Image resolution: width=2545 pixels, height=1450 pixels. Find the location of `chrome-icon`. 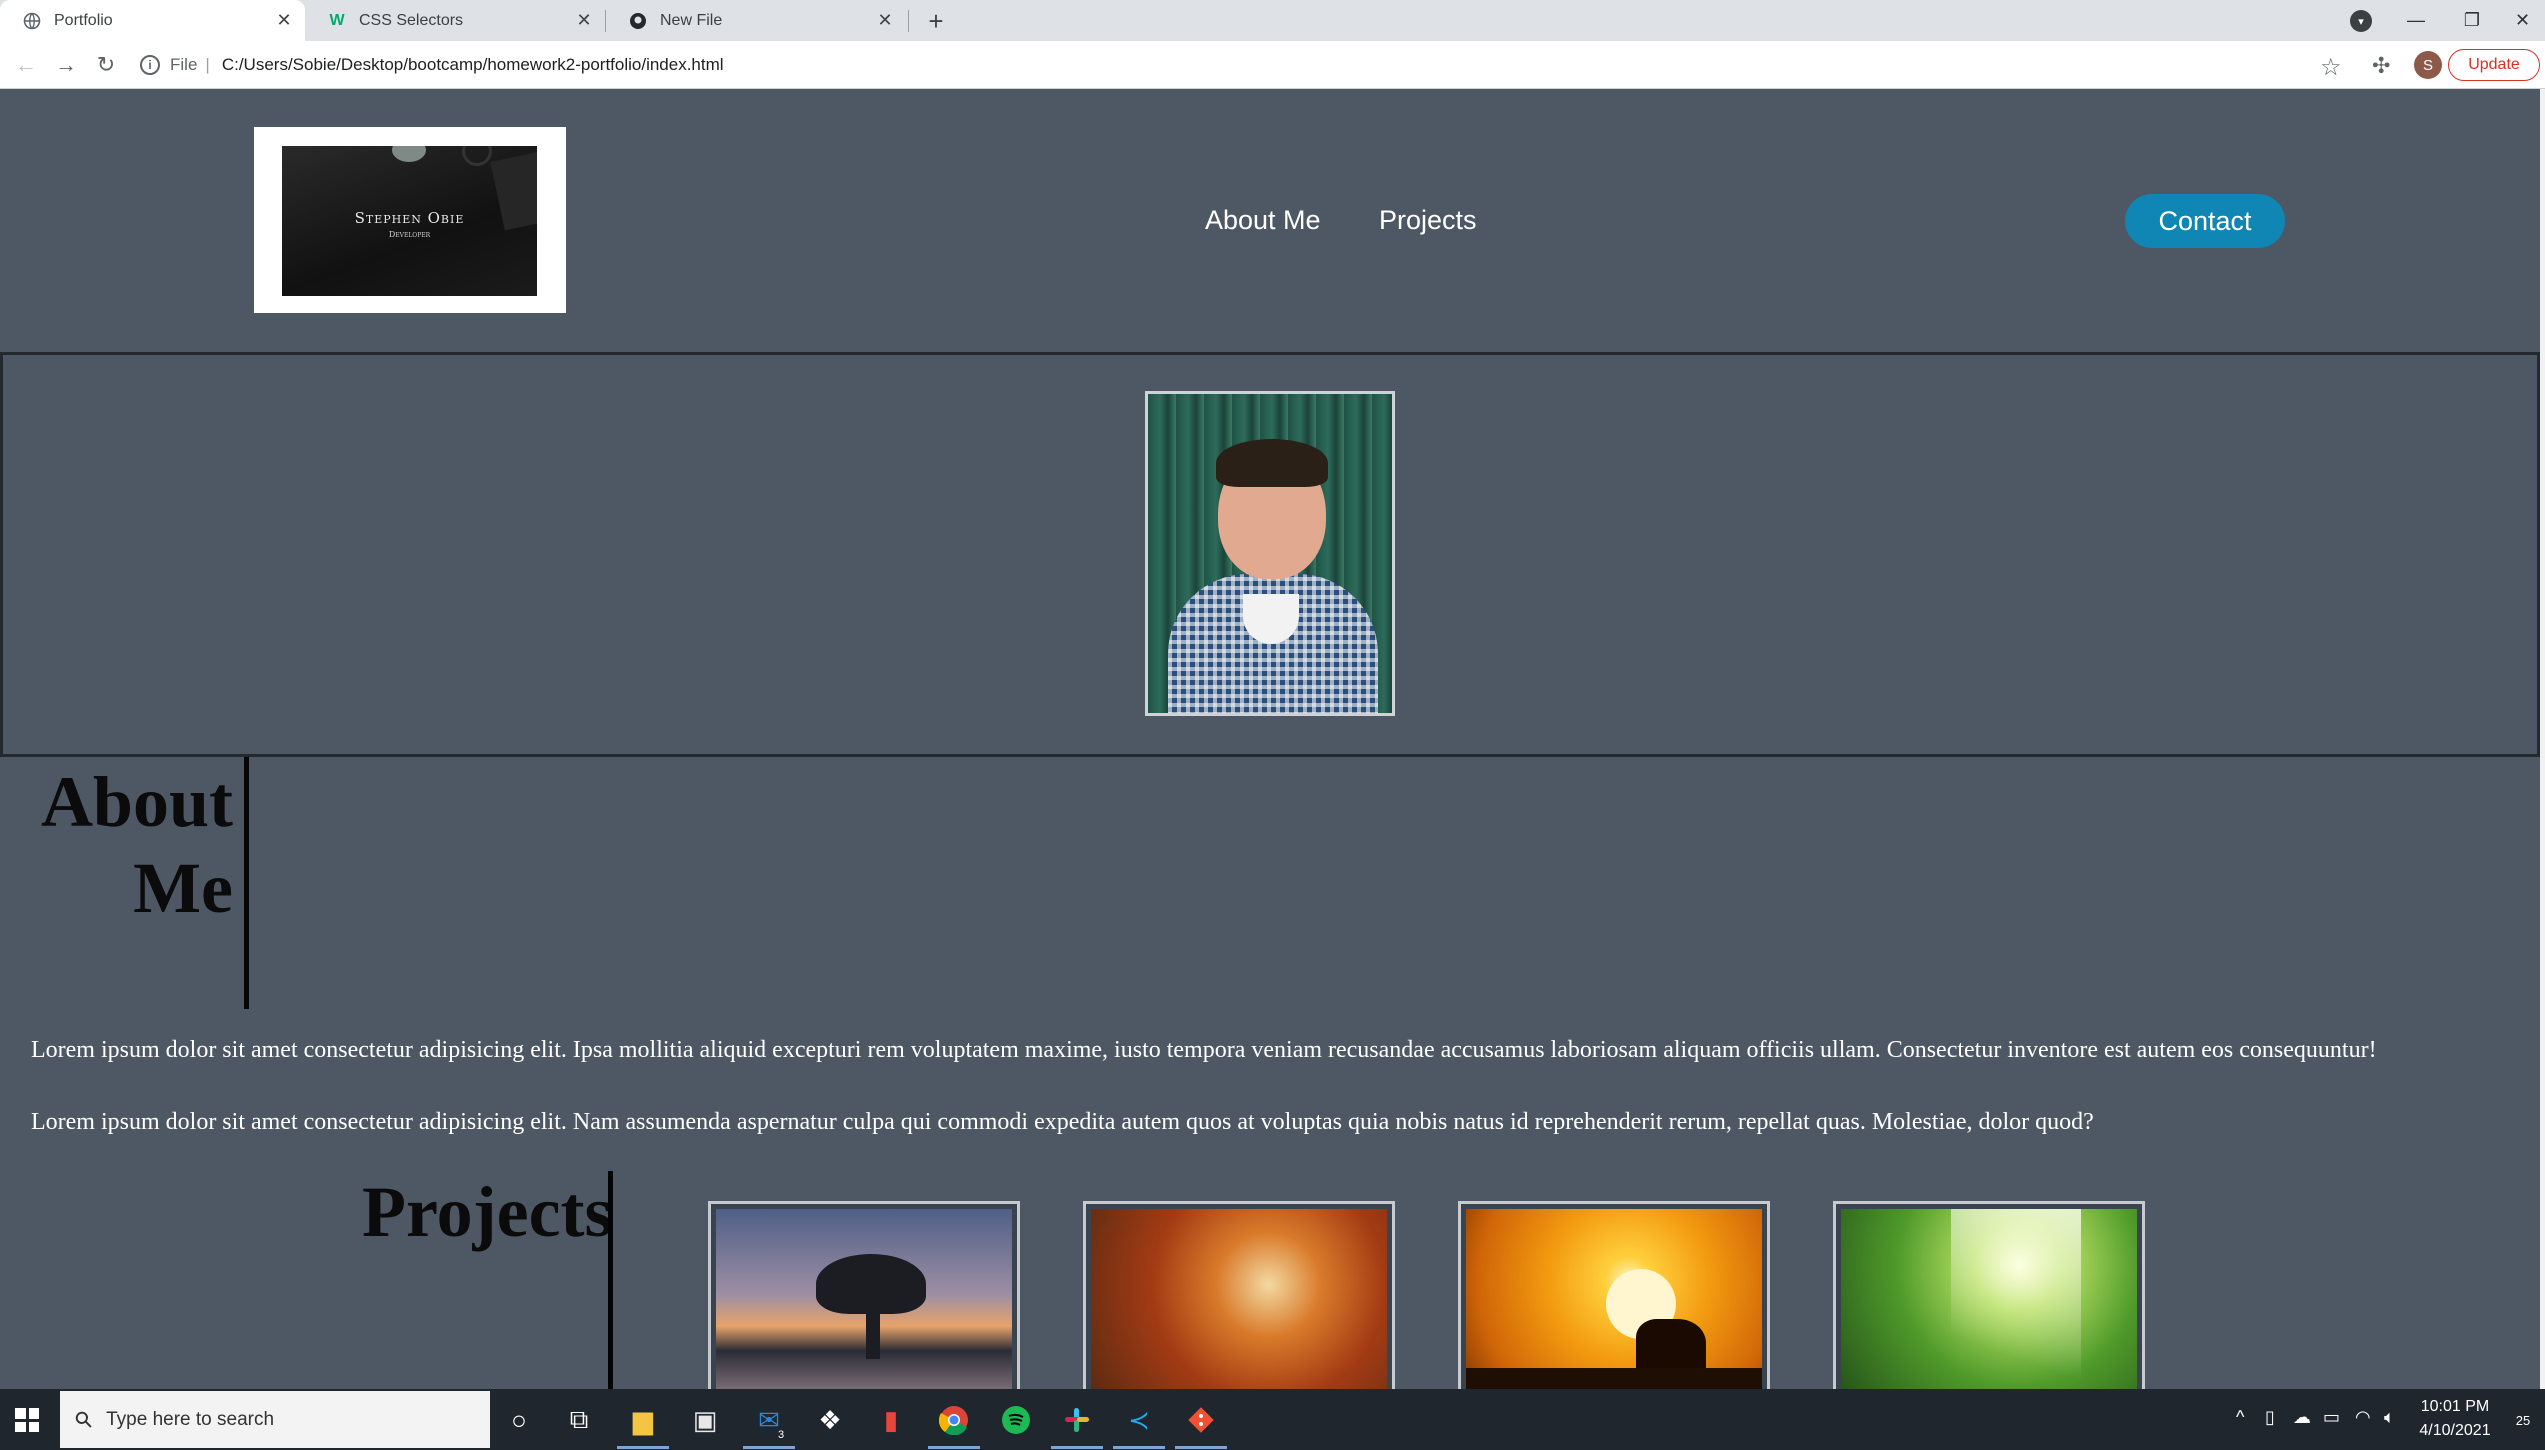

chrome-icon is located at coordinates (954, 1420).